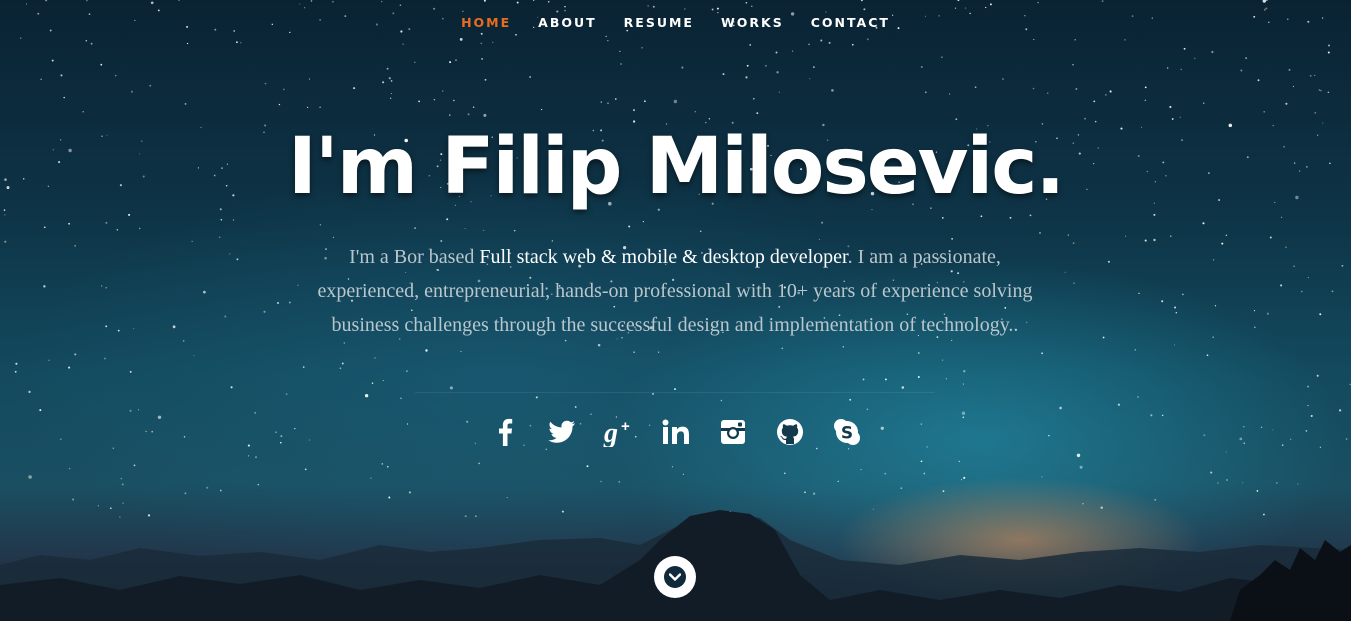 Image resolution: width=1351 pixels, height=621 pixels. Describe the element at coordinates (733, 432) in the screenshot. I see `instagram-icon` at that location.